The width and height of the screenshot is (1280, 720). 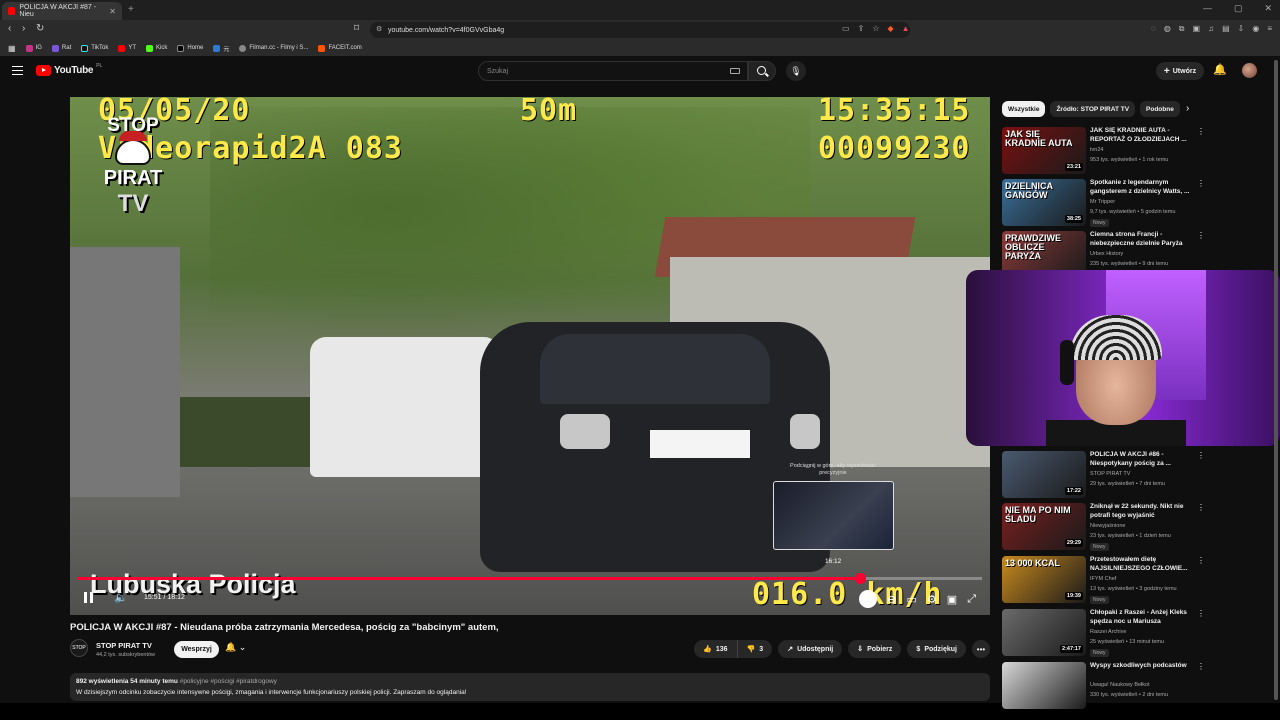 I want to click on thanks-button: $ Podziękuj, so click(x=936, y=649).